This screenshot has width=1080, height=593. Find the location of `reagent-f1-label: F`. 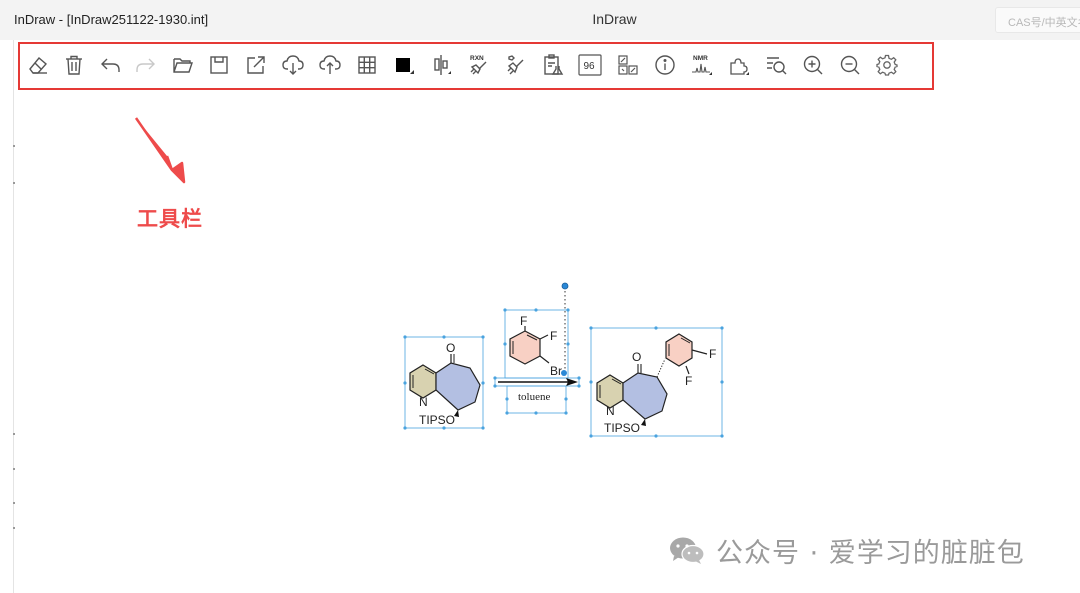

reagent-f1-label: F is located at coordinates (523, 321).